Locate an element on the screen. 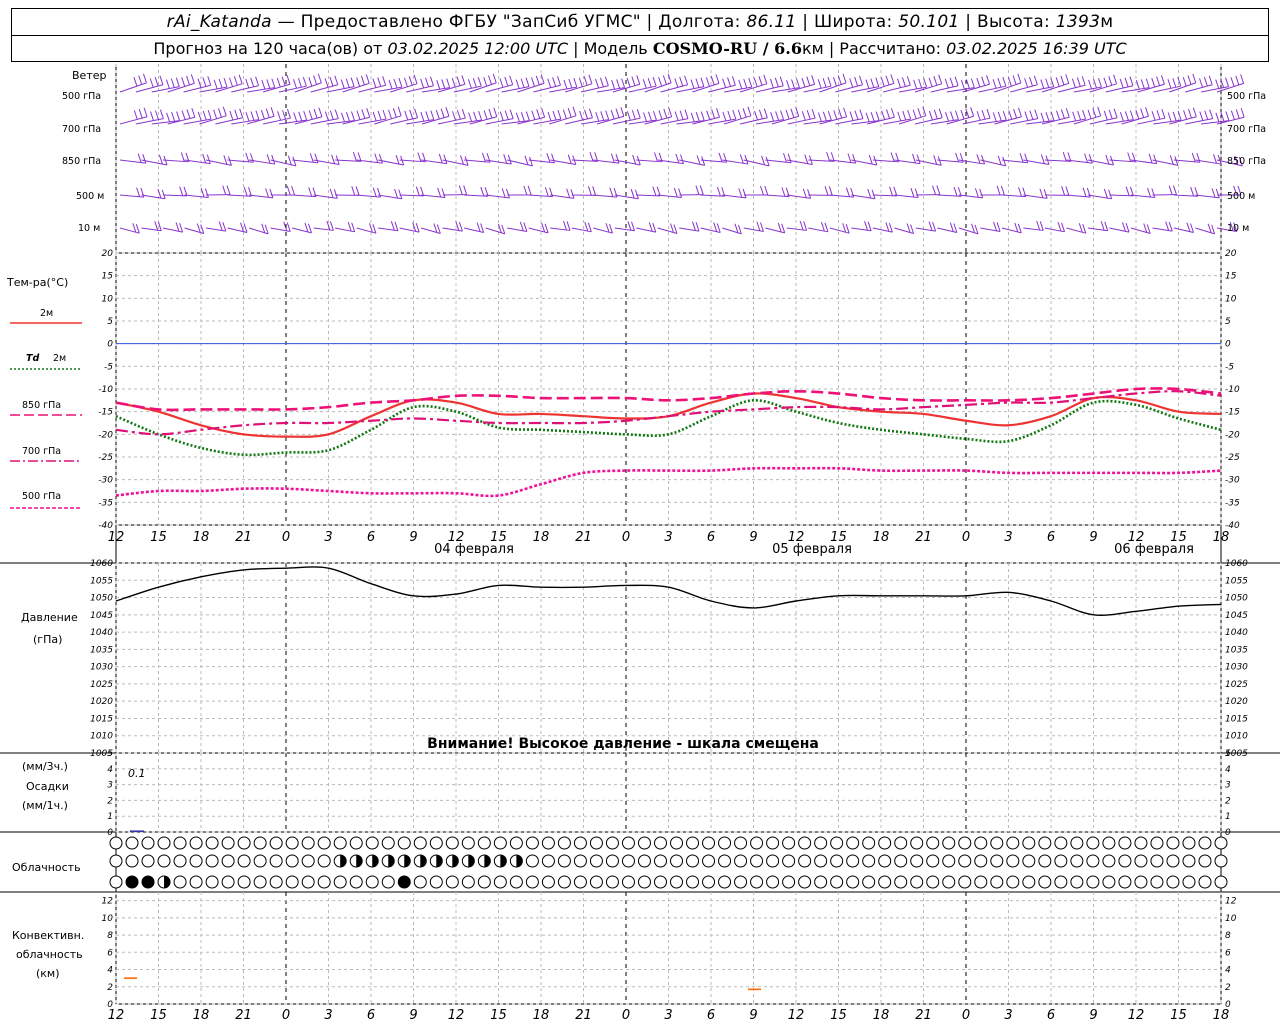 The height and width of the screenshot is (1024, 1280). bottom-xtick-label: 9 is located at coordinates (753, 1015).